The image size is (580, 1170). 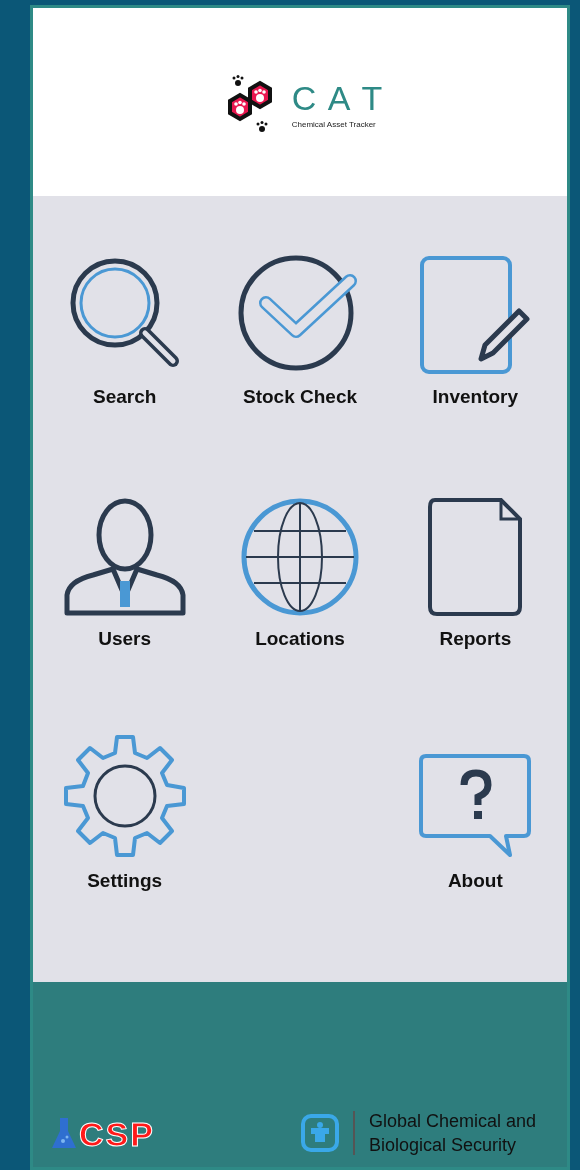 I want to click on document-icon, so click(x=475, y=557).